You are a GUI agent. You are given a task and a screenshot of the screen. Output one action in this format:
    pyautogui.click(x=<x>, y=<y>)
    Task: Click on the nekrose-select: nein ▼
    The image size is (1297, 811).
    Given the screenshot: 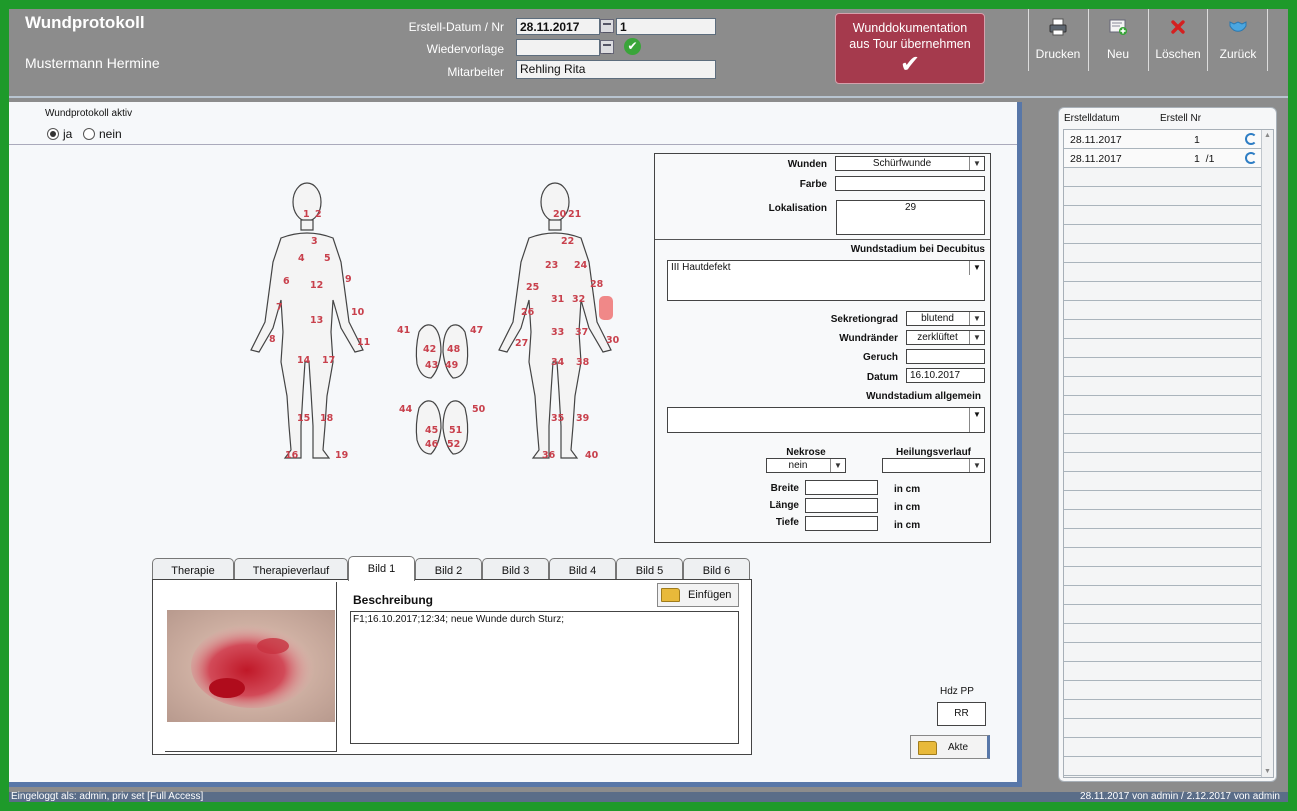 What is the action you would take?
    pyautogui.click(x=806, y=465)
    